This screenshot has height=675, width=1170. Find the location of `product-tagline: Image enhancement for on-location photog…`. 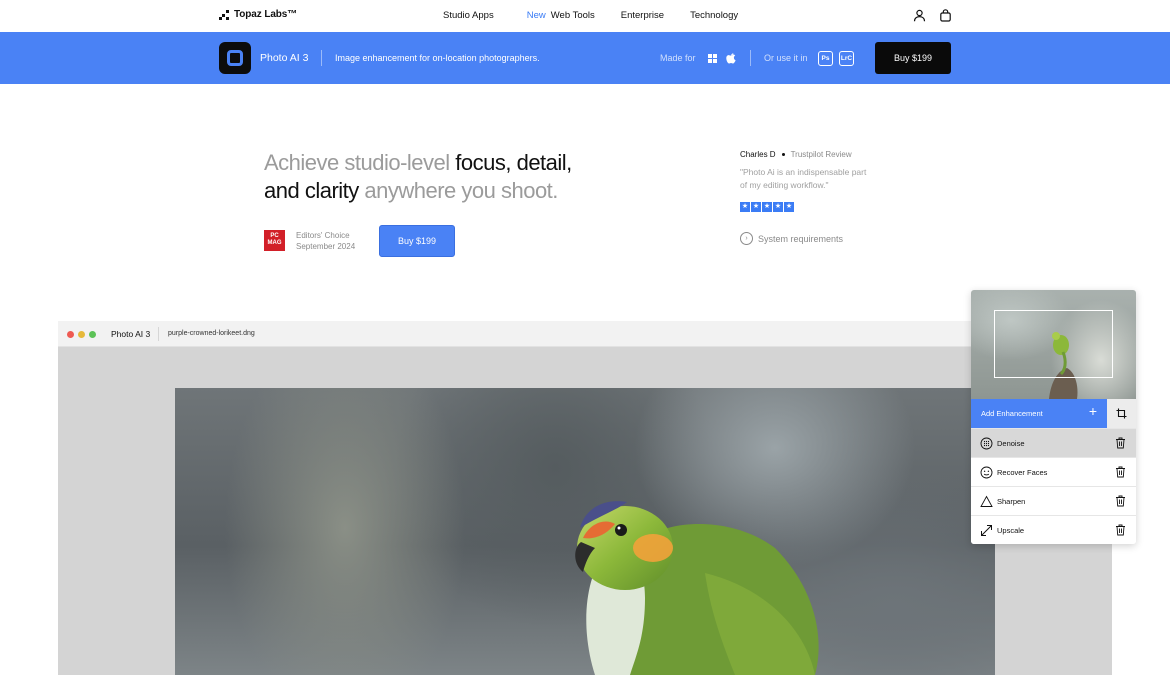

product-tagline: Image enhancement for on-location photog… is located at coordinates (437, 58).